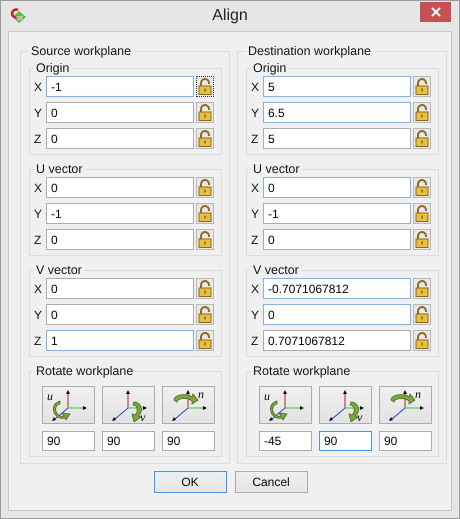  Describe the element at coordinates (18, 16) in the screenshot. I see `app-logo-icon` at that location.